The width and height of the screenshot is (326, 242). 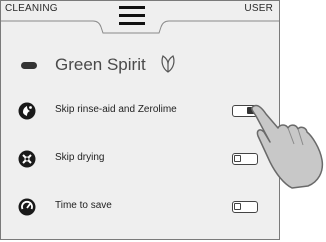 I want to click on time-to-save-toggle, so click(x=245, y=207).